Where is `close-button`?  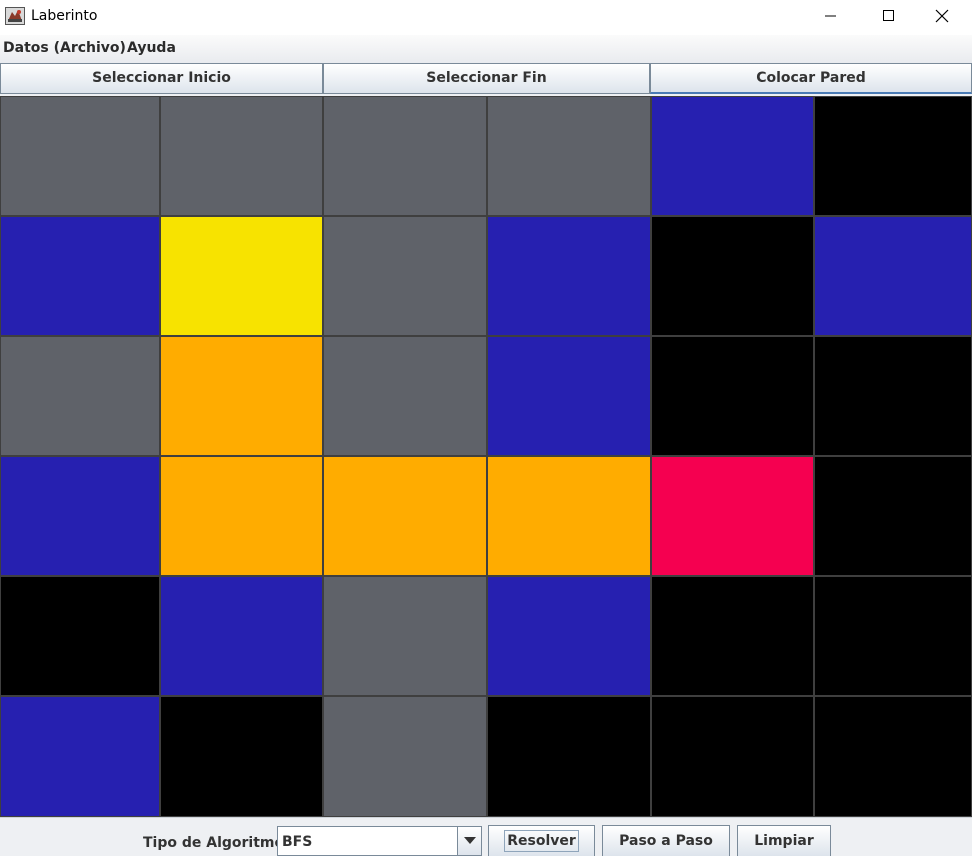 close-button is located at coordinates (942, 16).